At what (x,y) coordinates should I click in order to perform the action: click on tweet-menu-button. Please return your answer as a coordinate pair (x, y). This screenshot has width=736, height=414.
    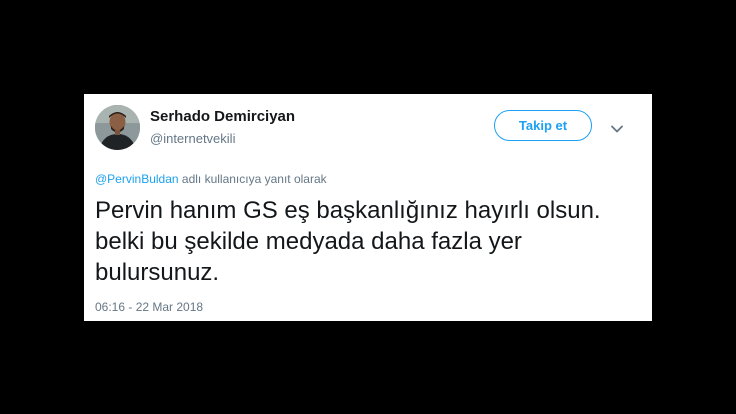
    Looking at the image, I should click on (617, 127).